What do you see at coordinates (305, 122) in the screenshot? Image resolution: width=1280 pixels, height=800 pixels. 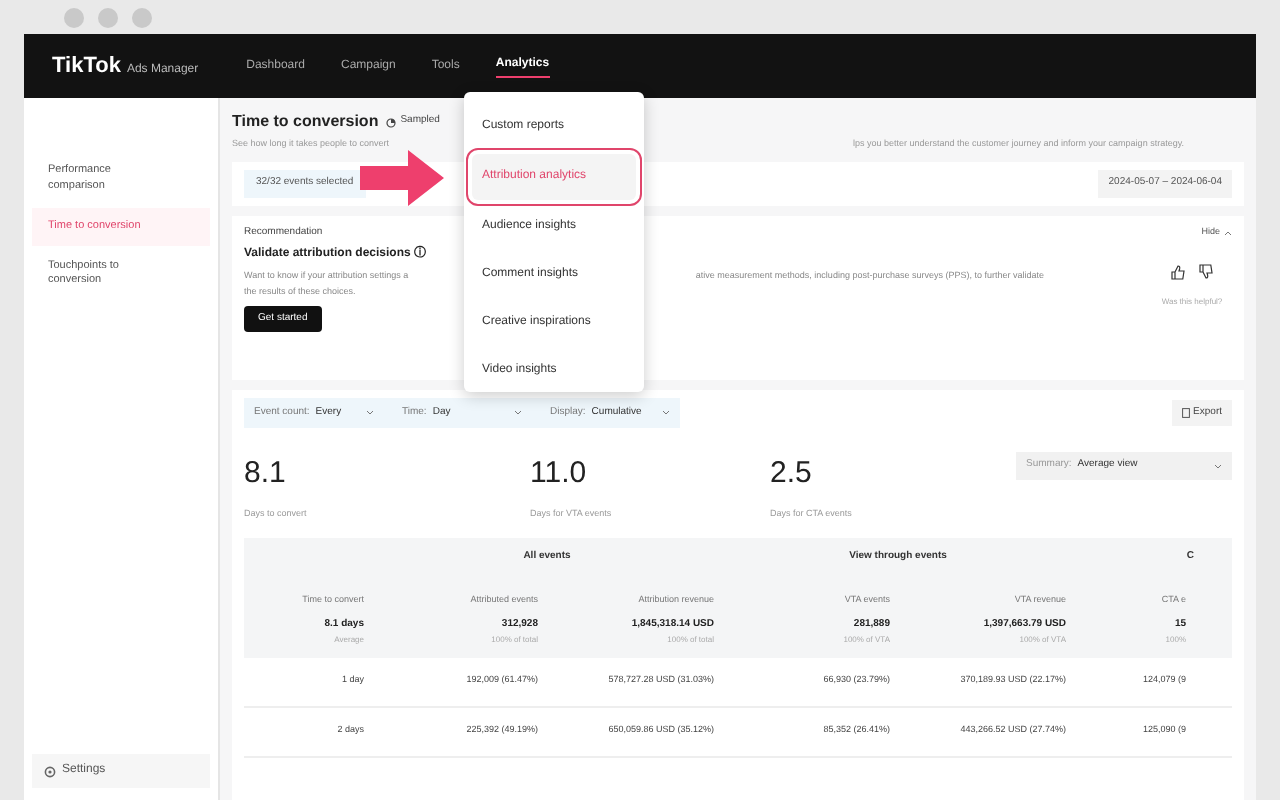 I see `page-title: Time to conversion` at bounding box center [305, 122].